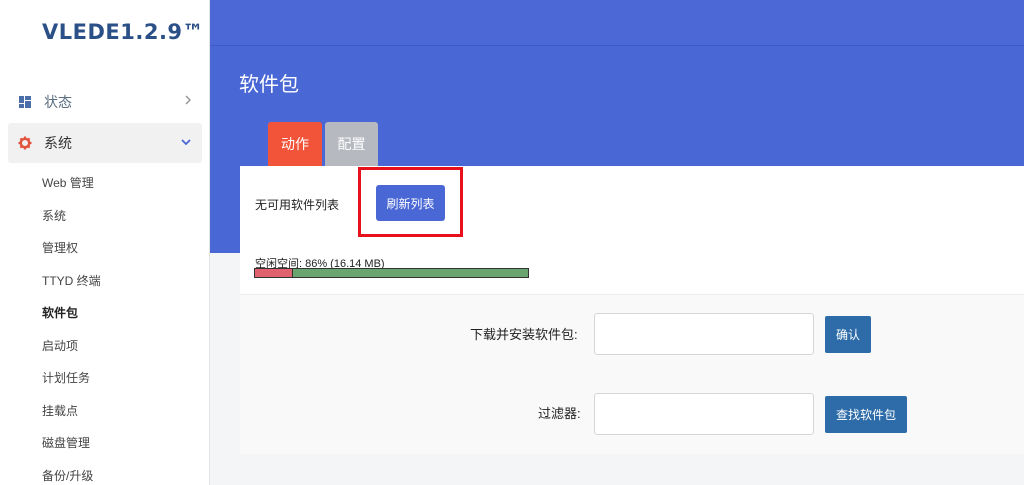  I want to click on sidebar-sub-packages: 软件包, so click(60, 312).